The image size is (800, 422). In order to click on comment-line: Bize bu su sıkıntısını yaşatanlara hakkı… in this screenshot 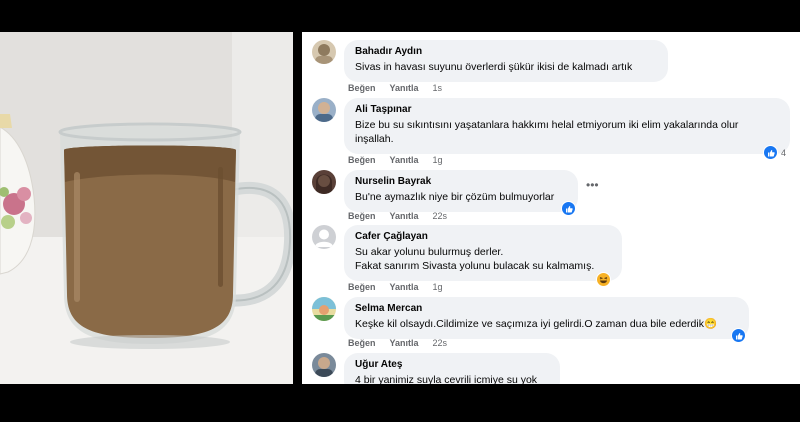, I will do `click(547, 125)`.